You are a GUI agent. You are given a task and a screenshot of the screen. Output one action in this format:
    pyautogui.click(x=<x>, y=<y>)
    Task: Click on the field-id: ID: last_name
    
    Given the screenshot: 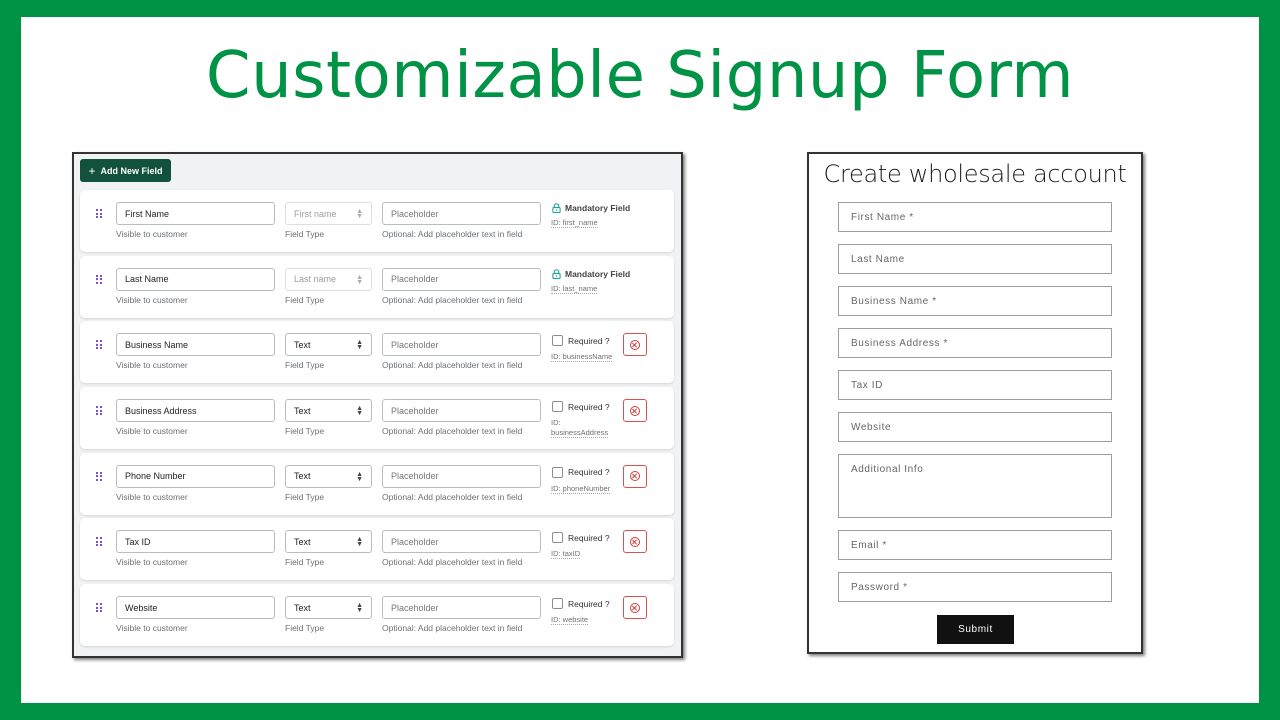 What is the action you would take?
    pyautogui.click(x=574, y=288)
    